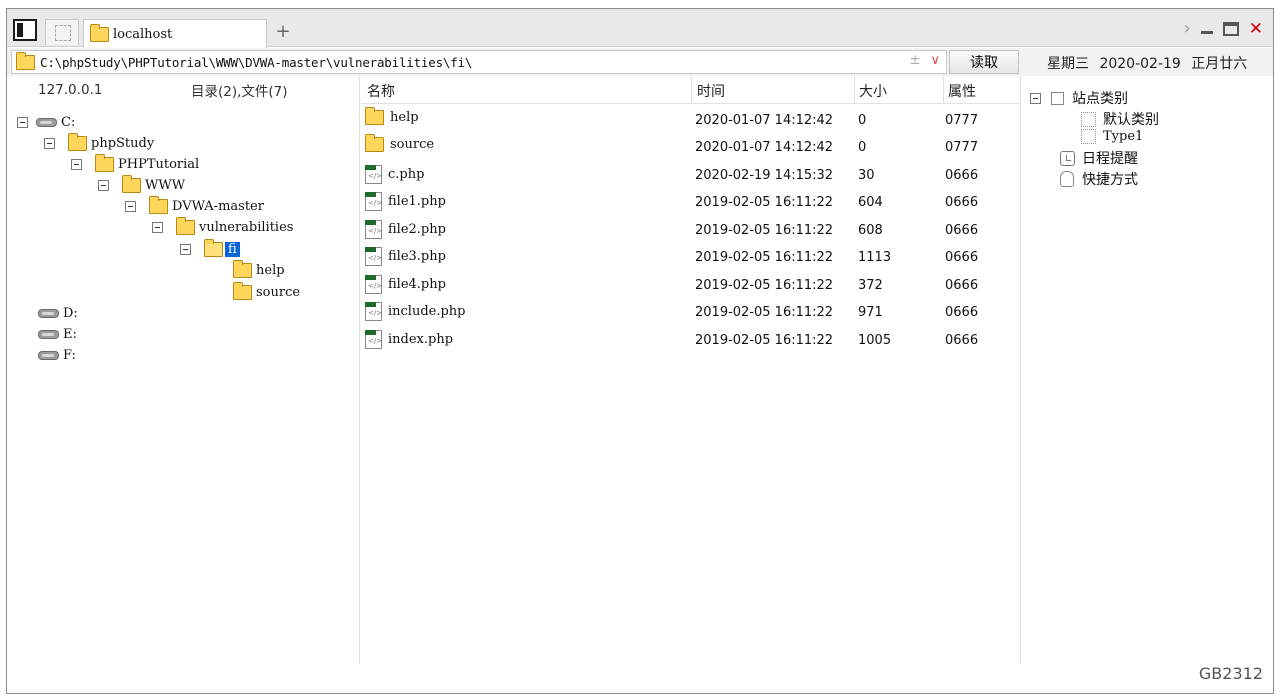 The height and width of the screenshot is (700, 1280). Describe the element at coordinates (1206, 32) in the screenshot. I see `minimize-icon` at that location.